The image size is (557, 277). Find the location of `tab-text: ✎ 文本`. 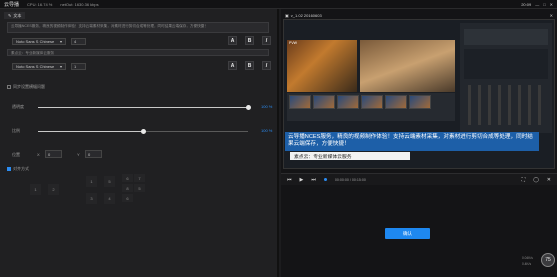

tab-text: ✎ 文本 is located at coordinates (15, 15).